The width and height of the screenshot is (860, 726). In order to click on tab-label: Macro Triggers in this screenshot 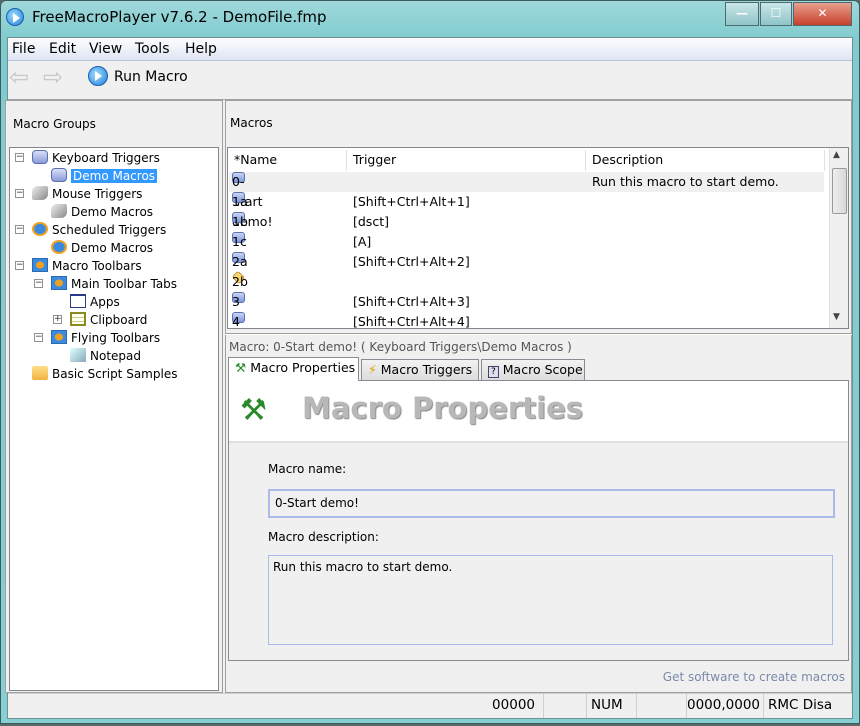, I will do `click(426, 369)`.